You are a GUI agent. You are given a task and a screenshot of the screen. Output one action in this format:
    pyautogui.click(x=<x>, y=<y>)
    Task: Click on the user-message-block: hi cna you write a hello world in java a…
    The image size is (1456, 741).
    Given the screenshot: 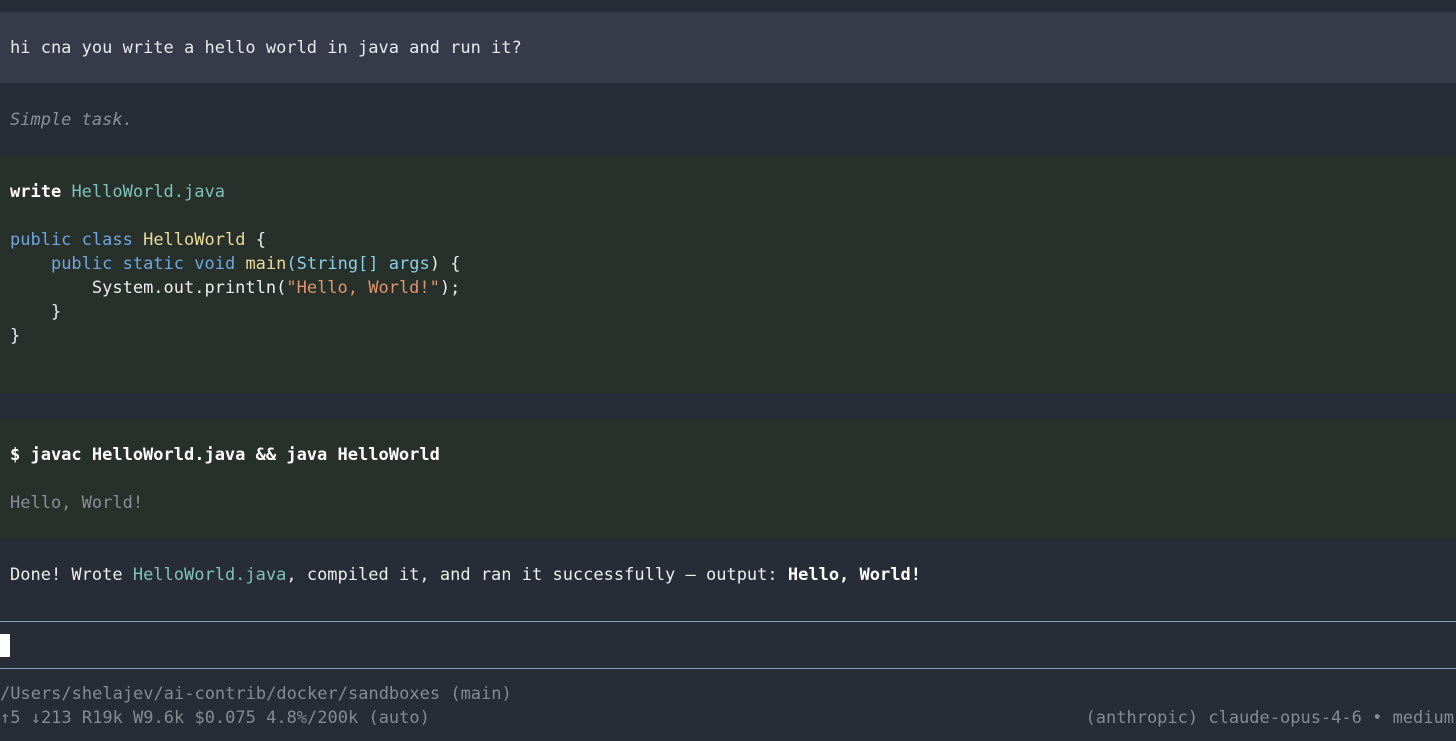 What is the action you would take?
    pyautogui.click(x=728, y=47)
    